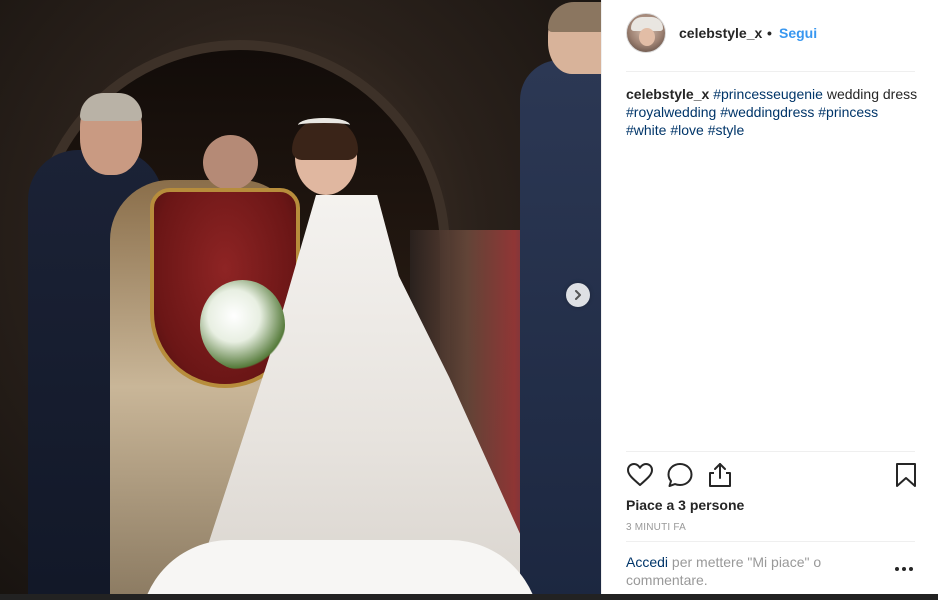 The width and height of the screenshot is (938, 600). I want to click on comment-button, so click(680, 475).